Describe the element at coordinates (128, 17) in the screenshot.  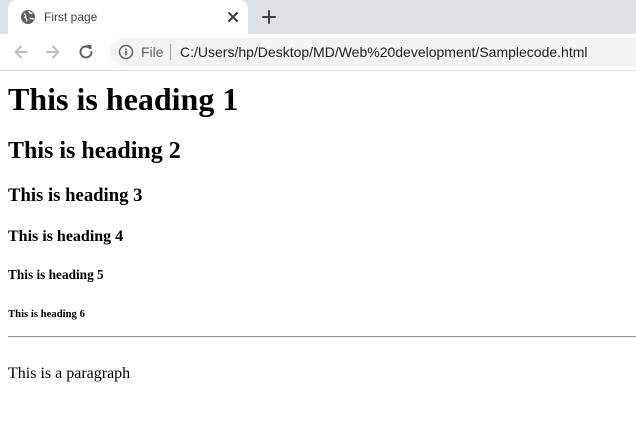
I see `browser-tab: First page` at that location.